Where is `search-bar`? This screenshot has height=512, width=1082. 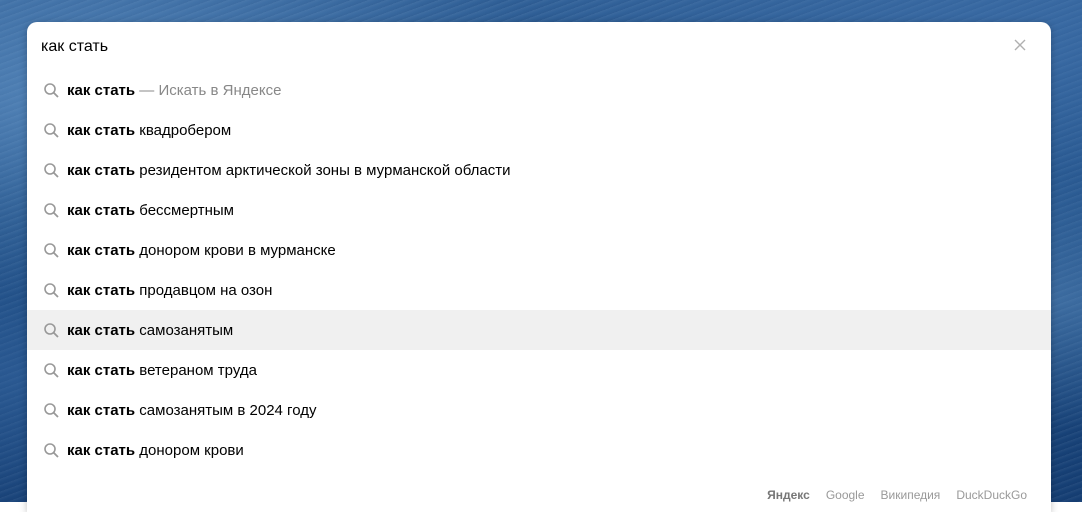 search-bar is located at coordinates (539, 46).